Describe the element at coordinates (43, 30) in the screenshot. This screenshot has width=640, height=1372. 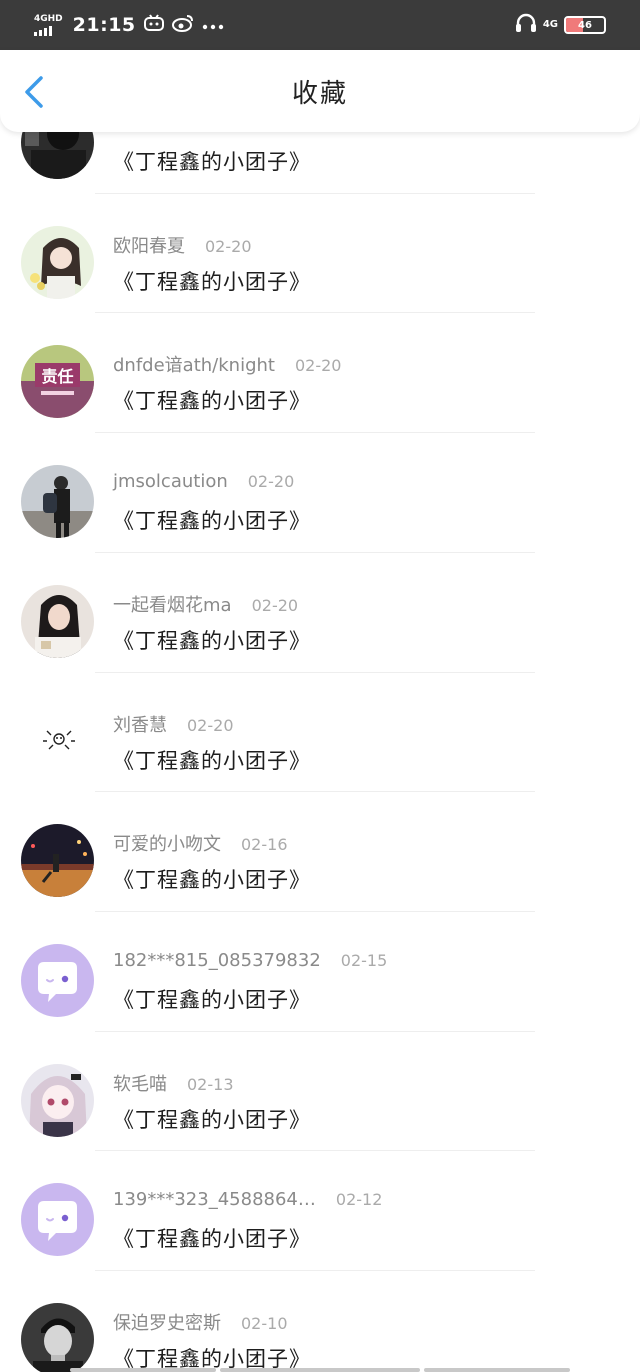
I see `signal-icon` at that location.